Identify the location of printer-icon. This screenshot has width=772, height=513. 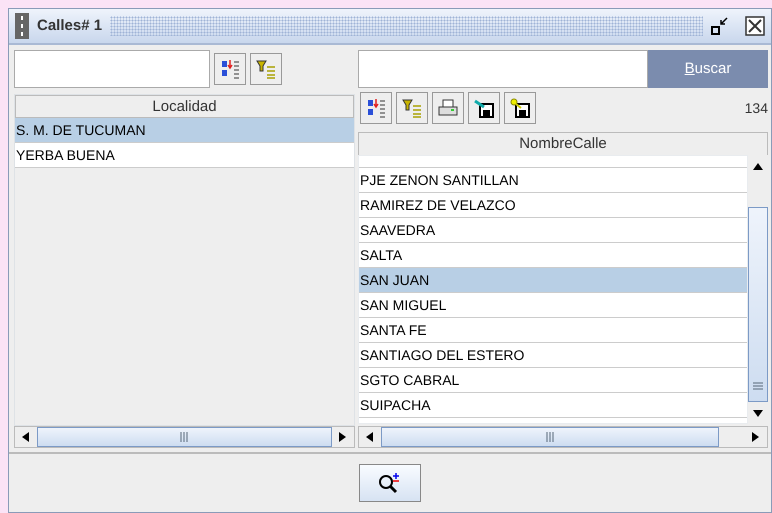
(448, 108).